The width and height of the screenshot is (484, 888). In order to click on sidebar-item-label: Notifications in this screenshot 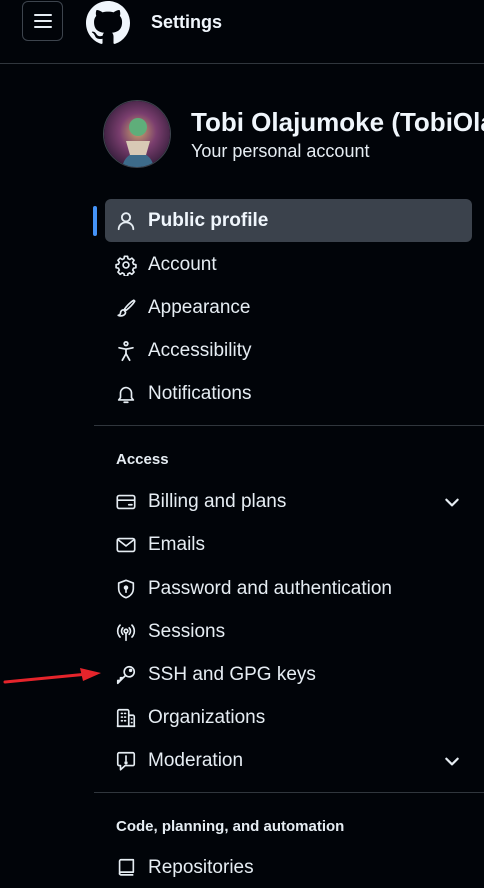, I will do `click(200, 393)`.